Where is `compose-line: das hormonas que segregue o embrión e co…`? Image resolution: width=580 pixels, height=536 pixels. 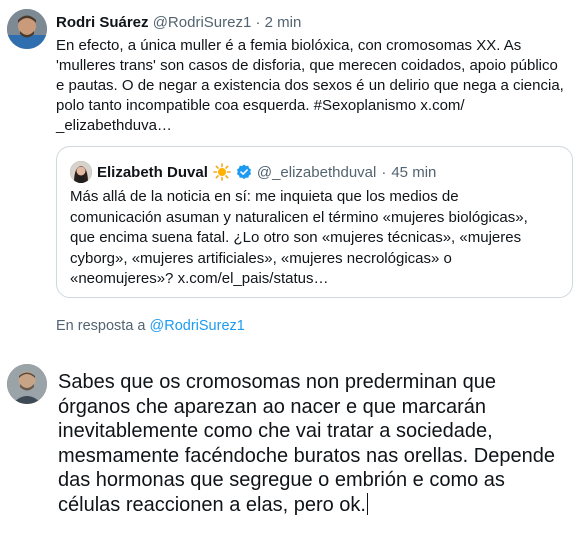
compose-line: das hormonas que segregue o embrión e co… is located at coordinates (281, 480).